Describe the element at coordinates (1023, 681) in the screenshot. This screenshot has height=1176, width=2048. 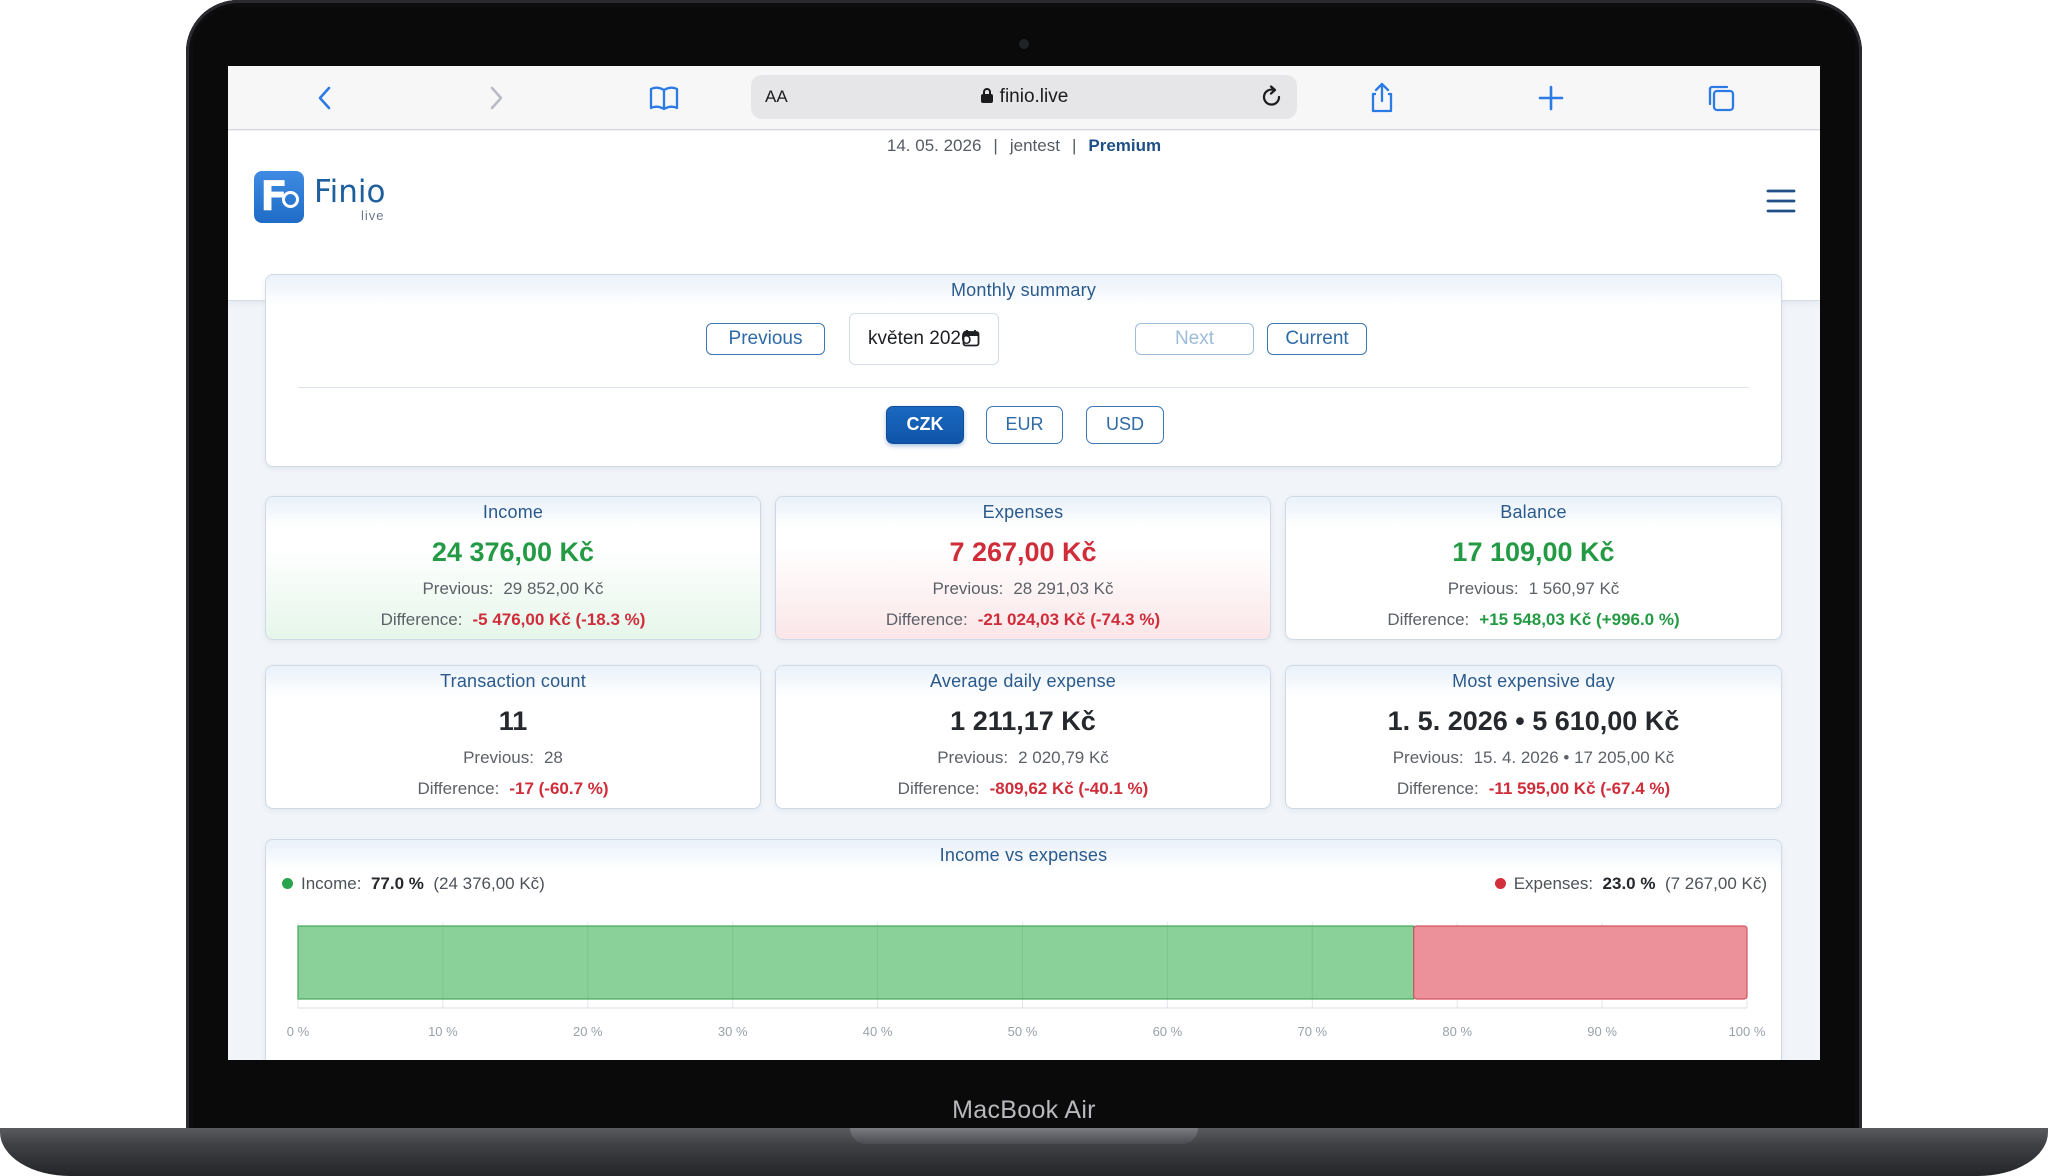
I see `card-title: Average daily expense` at that location.